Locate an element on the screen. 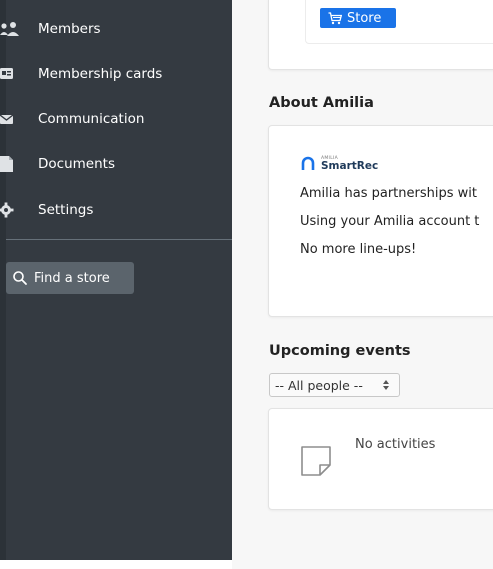  people-filter-select: -- All people -- is located at coordinates (334, 385).